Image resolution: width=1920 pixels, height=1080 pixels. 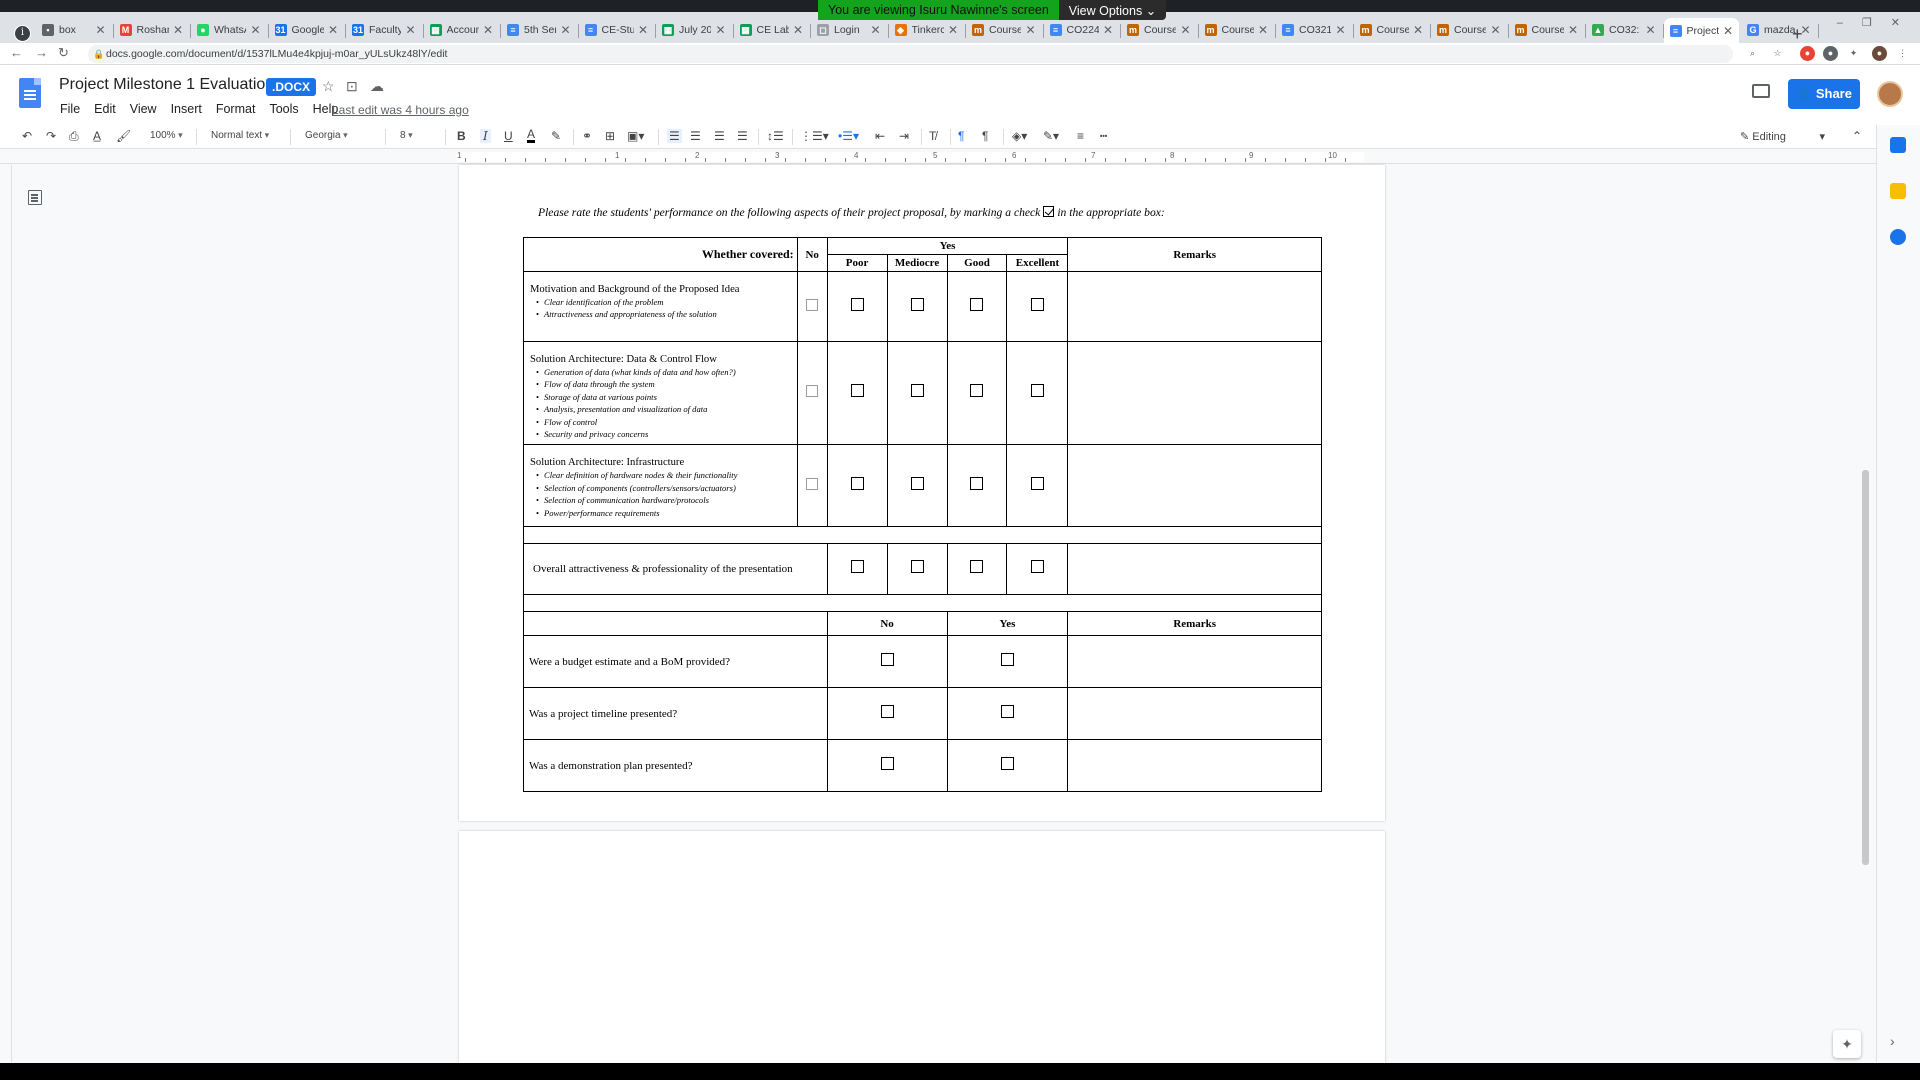 I want to click on clear-formatting-icon: T̸, so click(x=932, y=136).